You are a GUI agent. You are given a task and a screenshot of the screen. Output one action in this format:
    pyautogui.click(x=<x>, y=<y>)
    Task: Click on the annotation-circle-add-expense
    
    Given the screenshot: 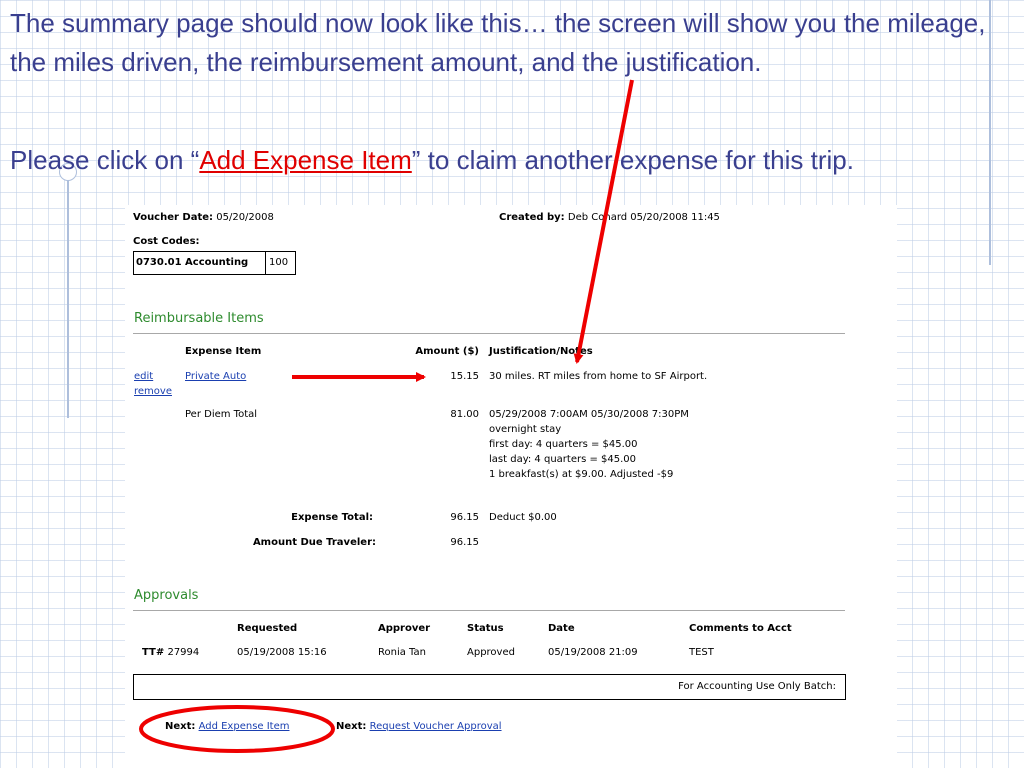 What is the action you would take?
    pyautogui.click(x=237, y=729)
    